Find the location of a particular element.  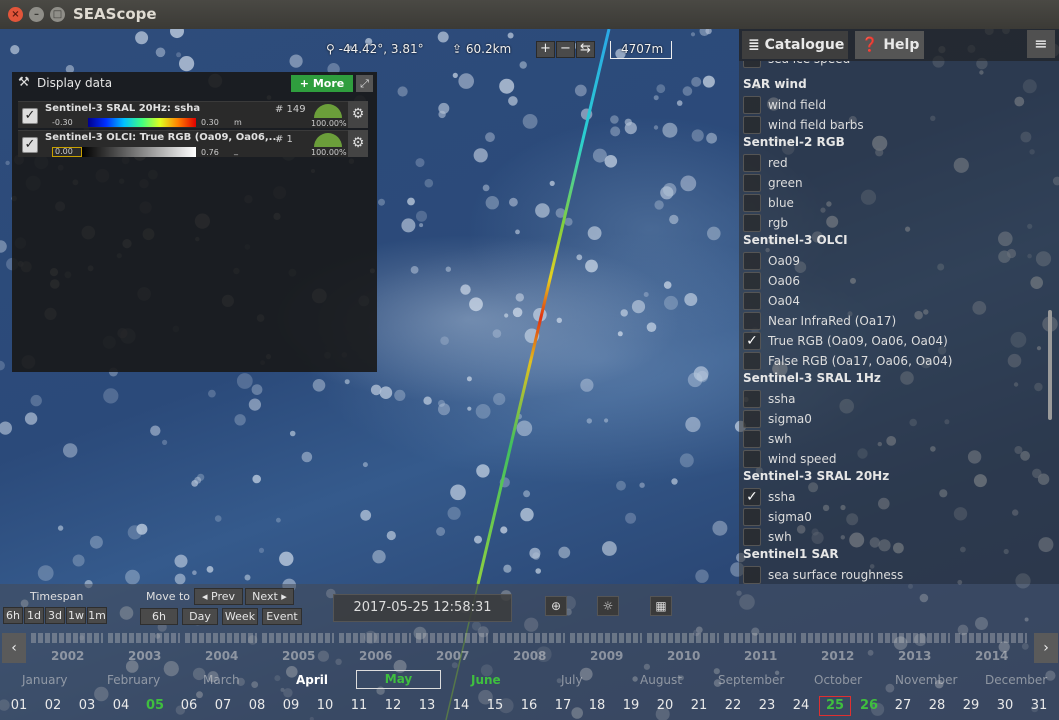

year-label: 2004 is located at coordinates (221, 656).